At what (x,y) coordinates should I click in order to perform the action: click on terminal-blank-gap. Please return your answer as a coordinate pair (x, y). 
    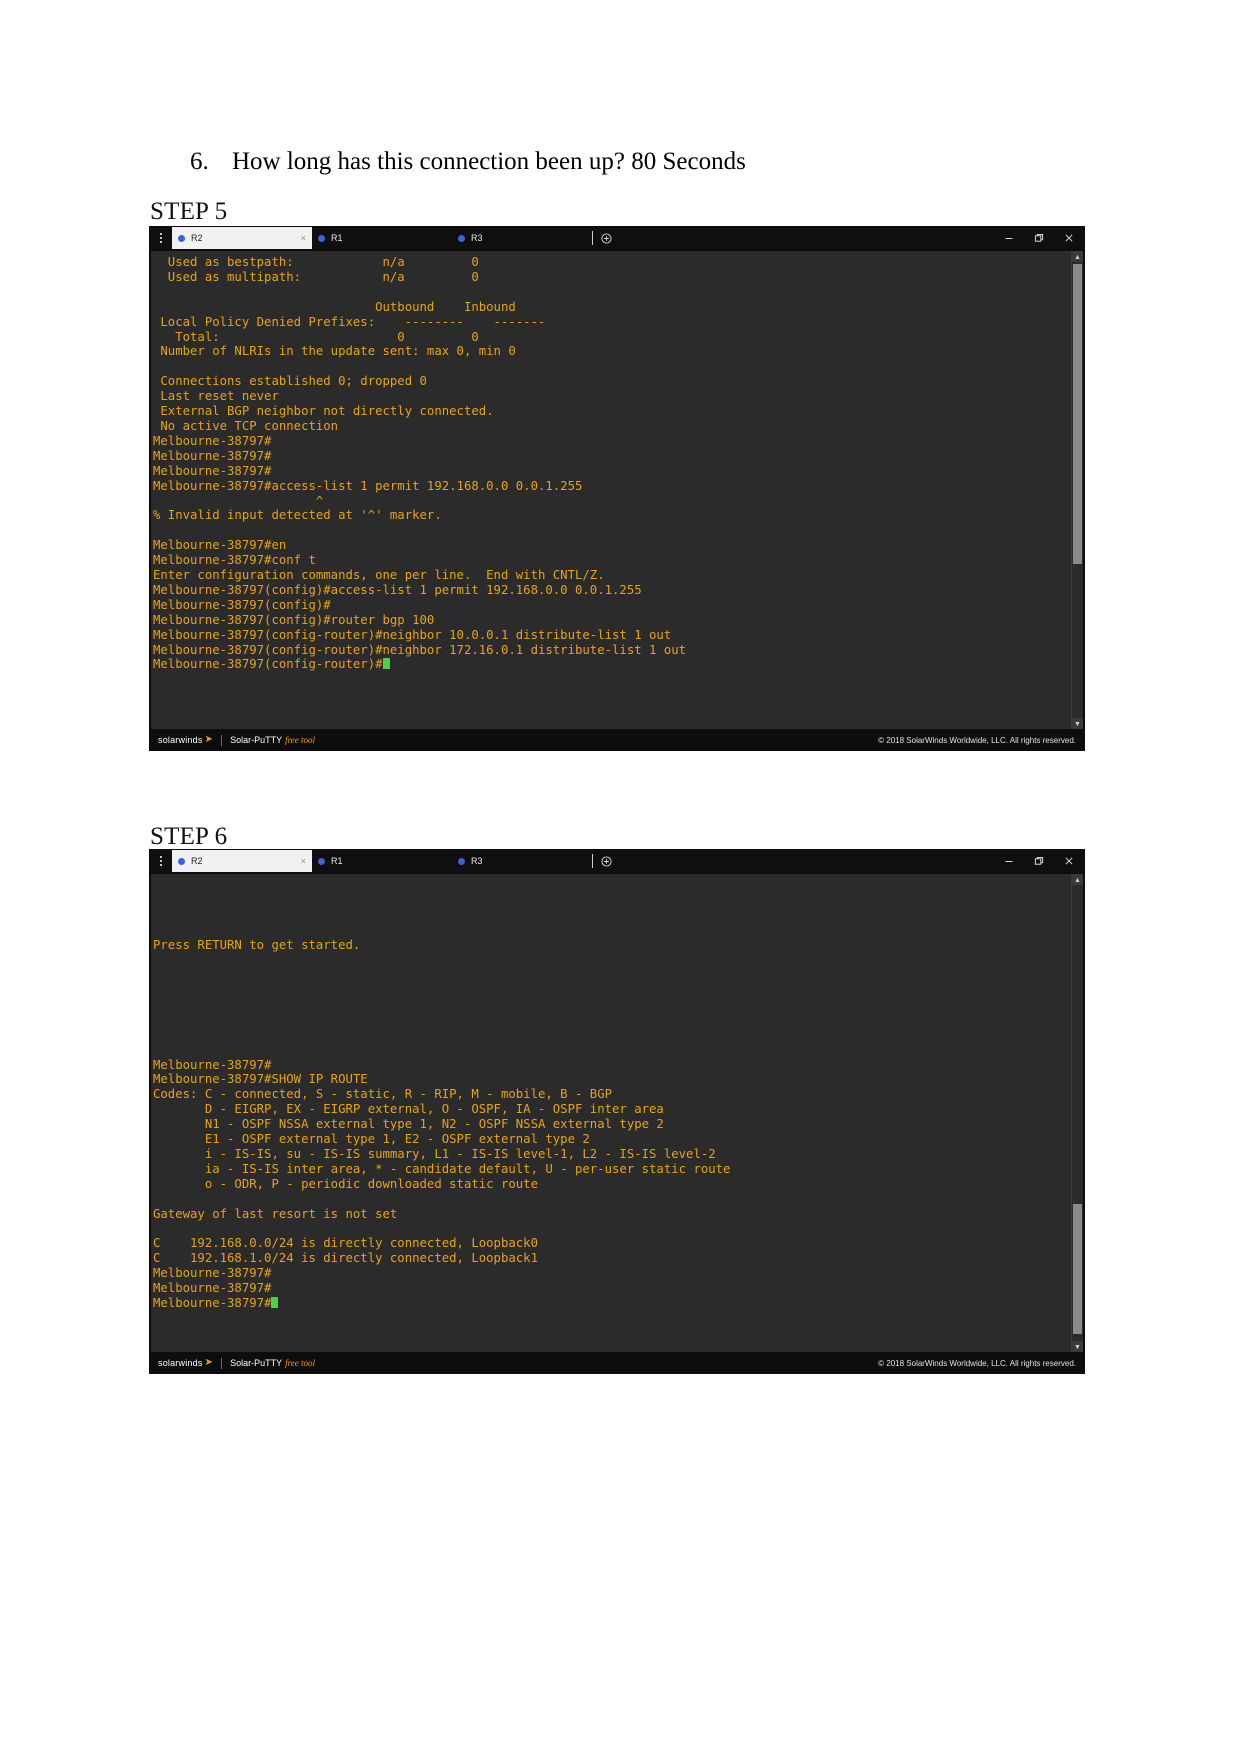
    Looking at the image, I should click on (612, 1005).